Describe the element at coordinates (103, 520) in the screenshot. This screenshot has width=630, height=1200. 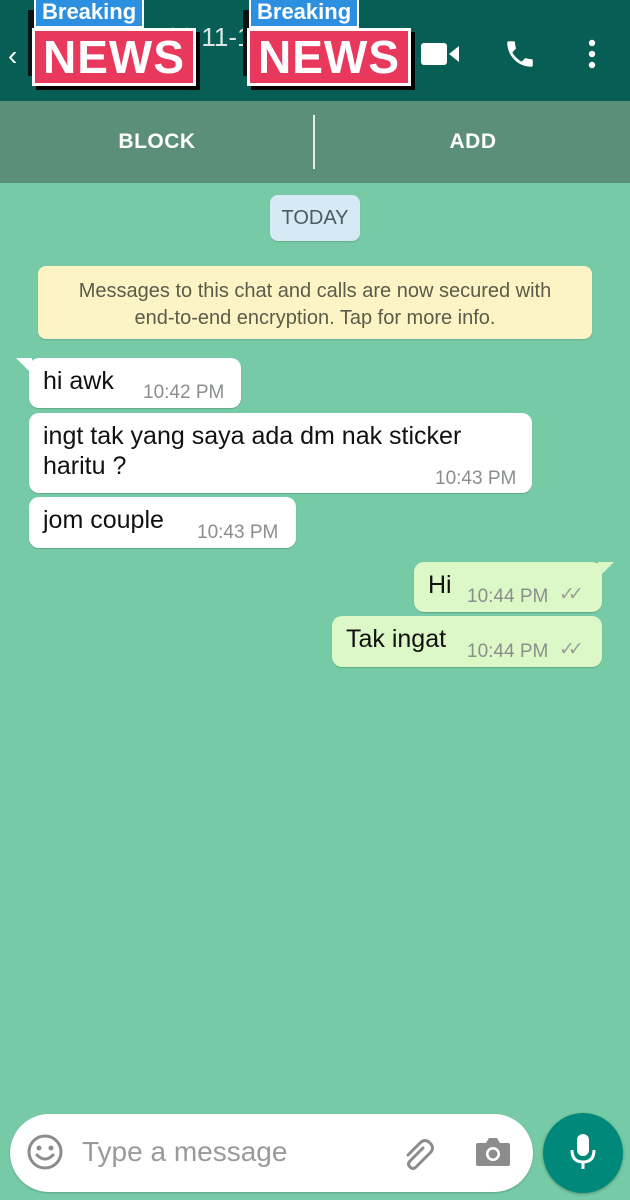
I see `message-text: jom couple` at that location.